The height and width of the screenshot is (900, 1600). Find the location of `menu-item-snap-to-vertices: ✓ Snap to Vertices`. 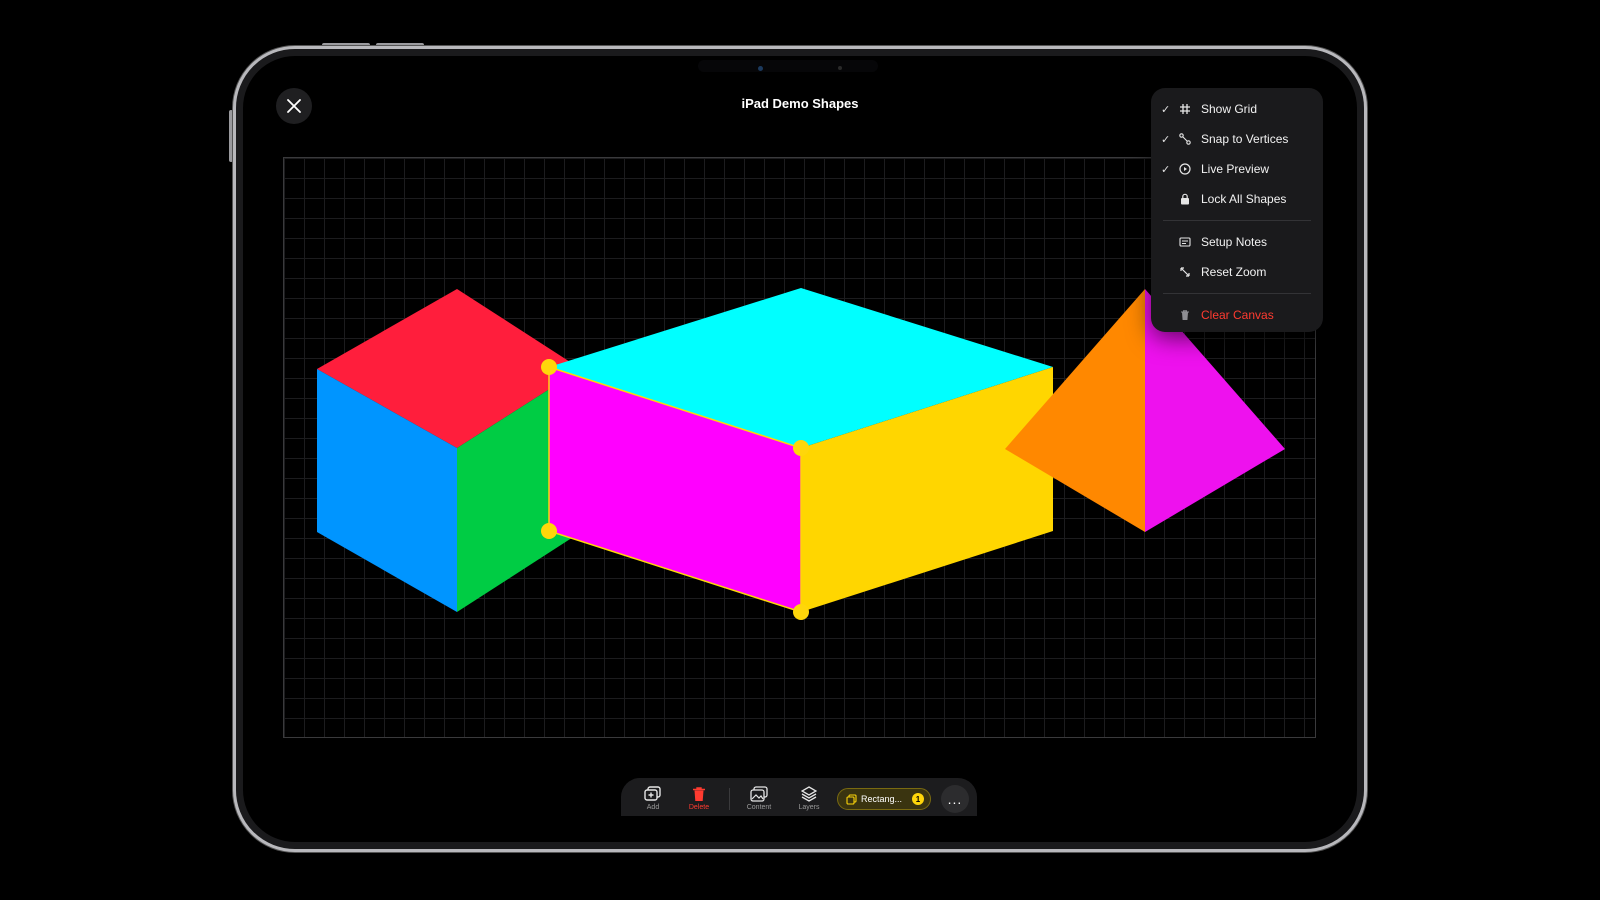

menu-item-snap-to-vertices: ✓ Snap to Vertices is located at coordinates (1237, 139).